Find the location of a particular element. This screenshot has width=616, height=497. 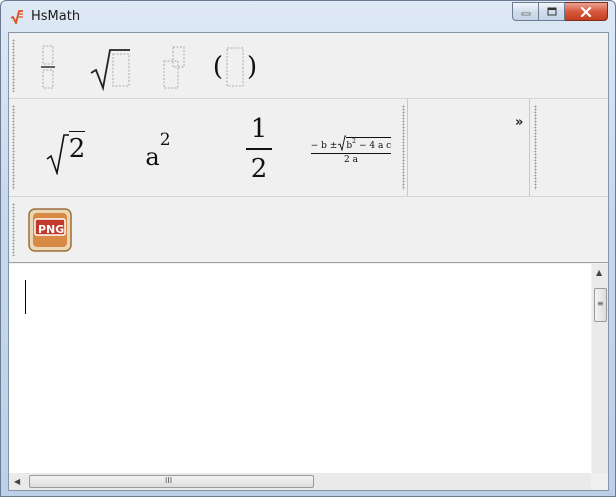

export-png-button: PNG is located at coordinates (50, 230).